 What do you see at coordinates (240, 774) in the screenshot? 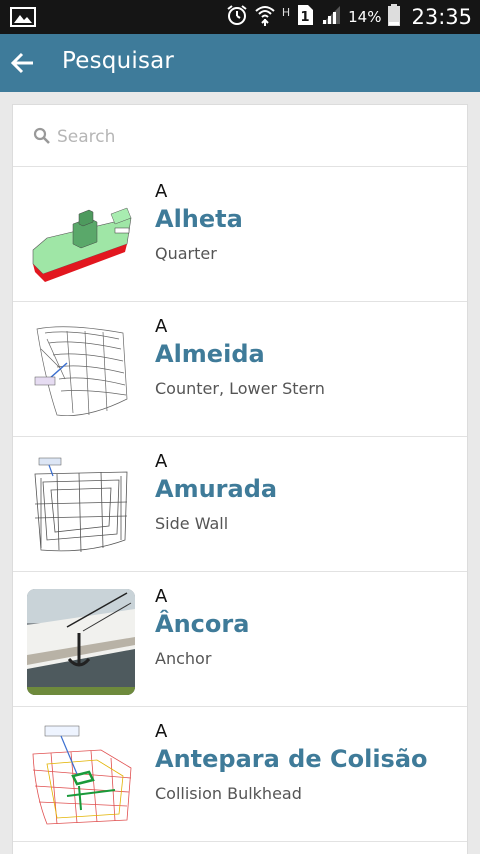
I see `list-item: A Antepara de Colisão Collision Bulkhead` at bounding box center [240, 774].